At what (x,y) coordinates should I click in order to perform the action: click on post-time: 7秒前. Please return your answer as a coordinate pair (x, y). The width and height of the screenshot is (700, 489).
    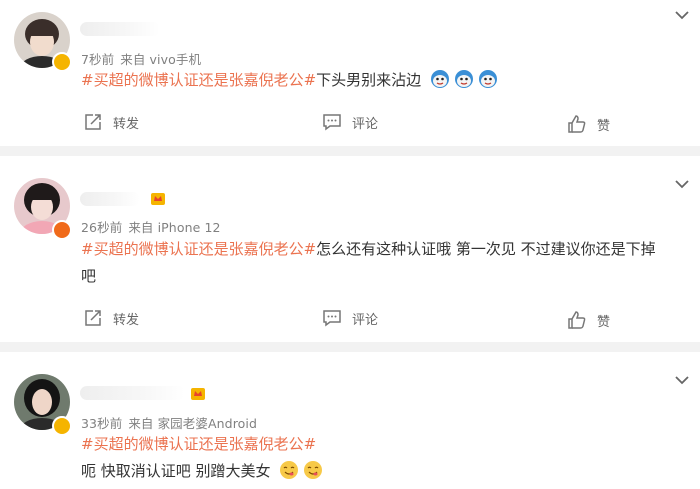
    Looking at the image, I should click on (98, 59).